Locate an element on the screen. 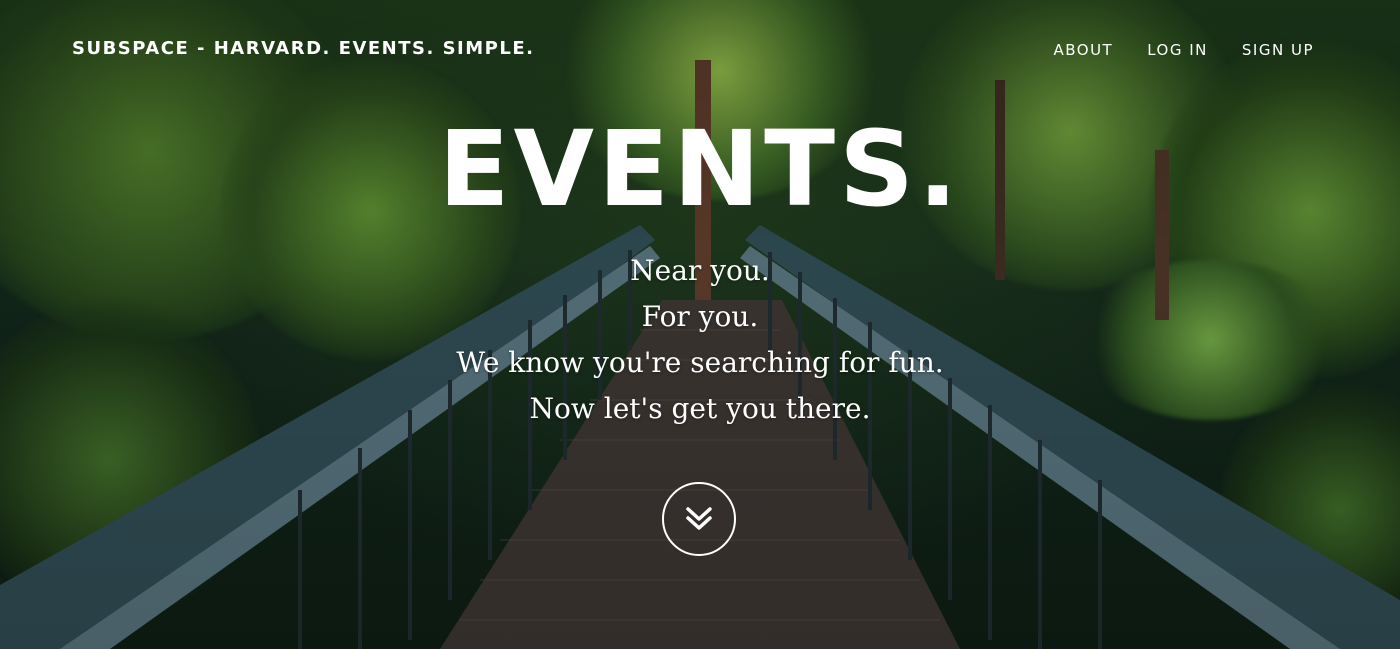 The width and height of the screenshot is (1400, 649). nav-signup-link: SIGN UP is located at coordinates (1278, 50).